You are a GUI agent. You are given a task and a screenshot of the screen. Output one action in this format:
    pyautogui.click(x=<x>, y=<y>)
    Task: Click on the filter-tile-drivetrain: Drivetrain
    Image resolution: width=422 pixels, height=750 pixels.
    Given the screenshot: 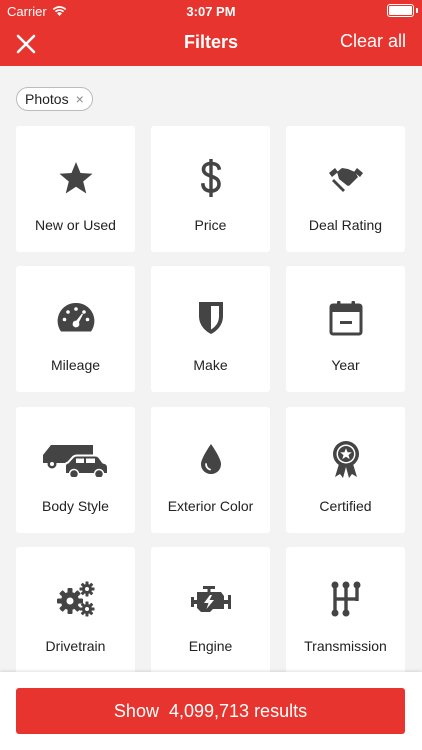 What is the action you would take?
    pyautogui.click(x=75, y=610)
    